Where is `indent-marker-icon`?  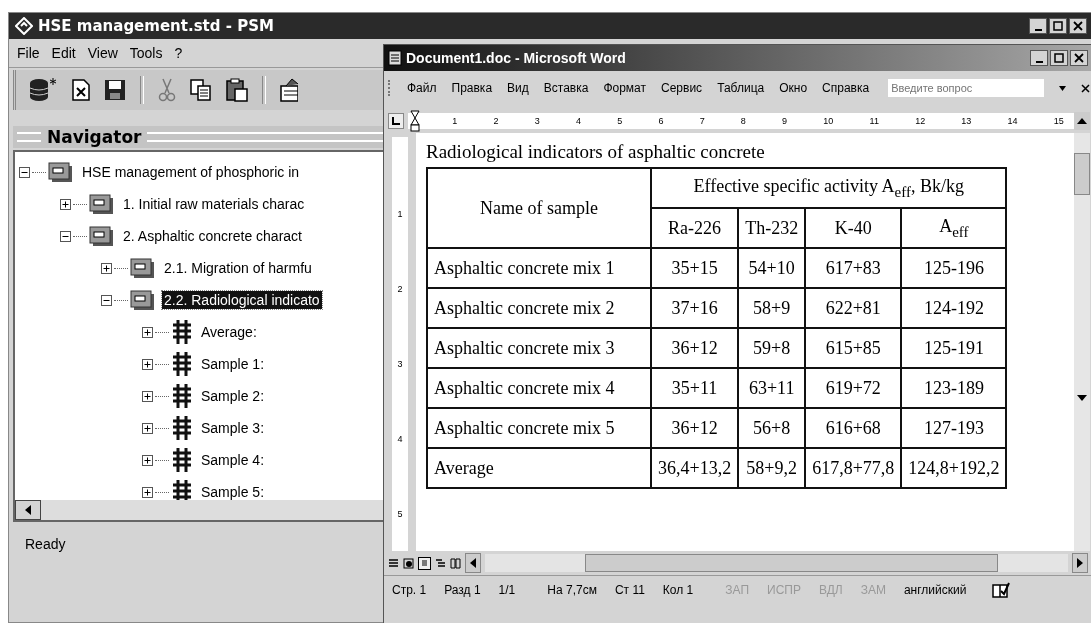 indent-marker-icon is located at coordinates (415, 121).